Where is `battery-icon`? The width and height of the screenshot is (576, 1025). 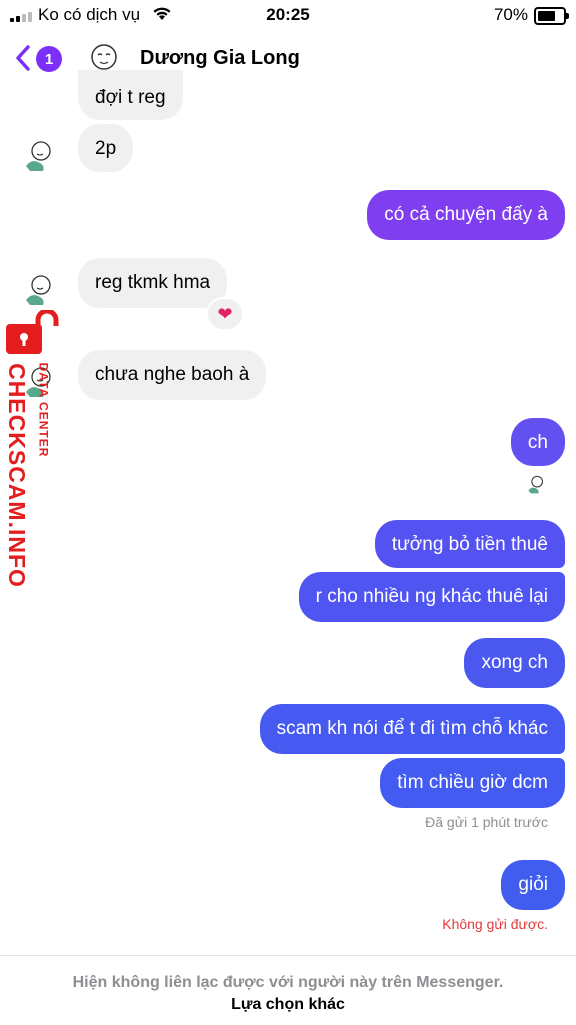
battery-icon is located at coordinates (551, 16).